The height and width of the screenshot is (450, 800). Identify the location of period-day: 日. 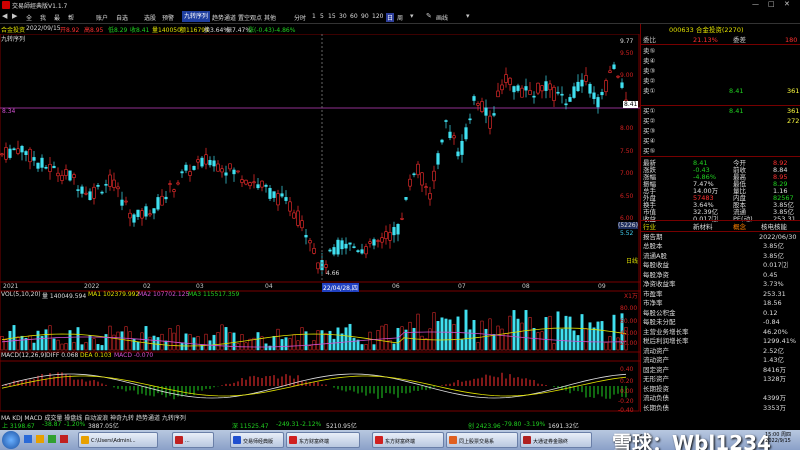
(390, 17).